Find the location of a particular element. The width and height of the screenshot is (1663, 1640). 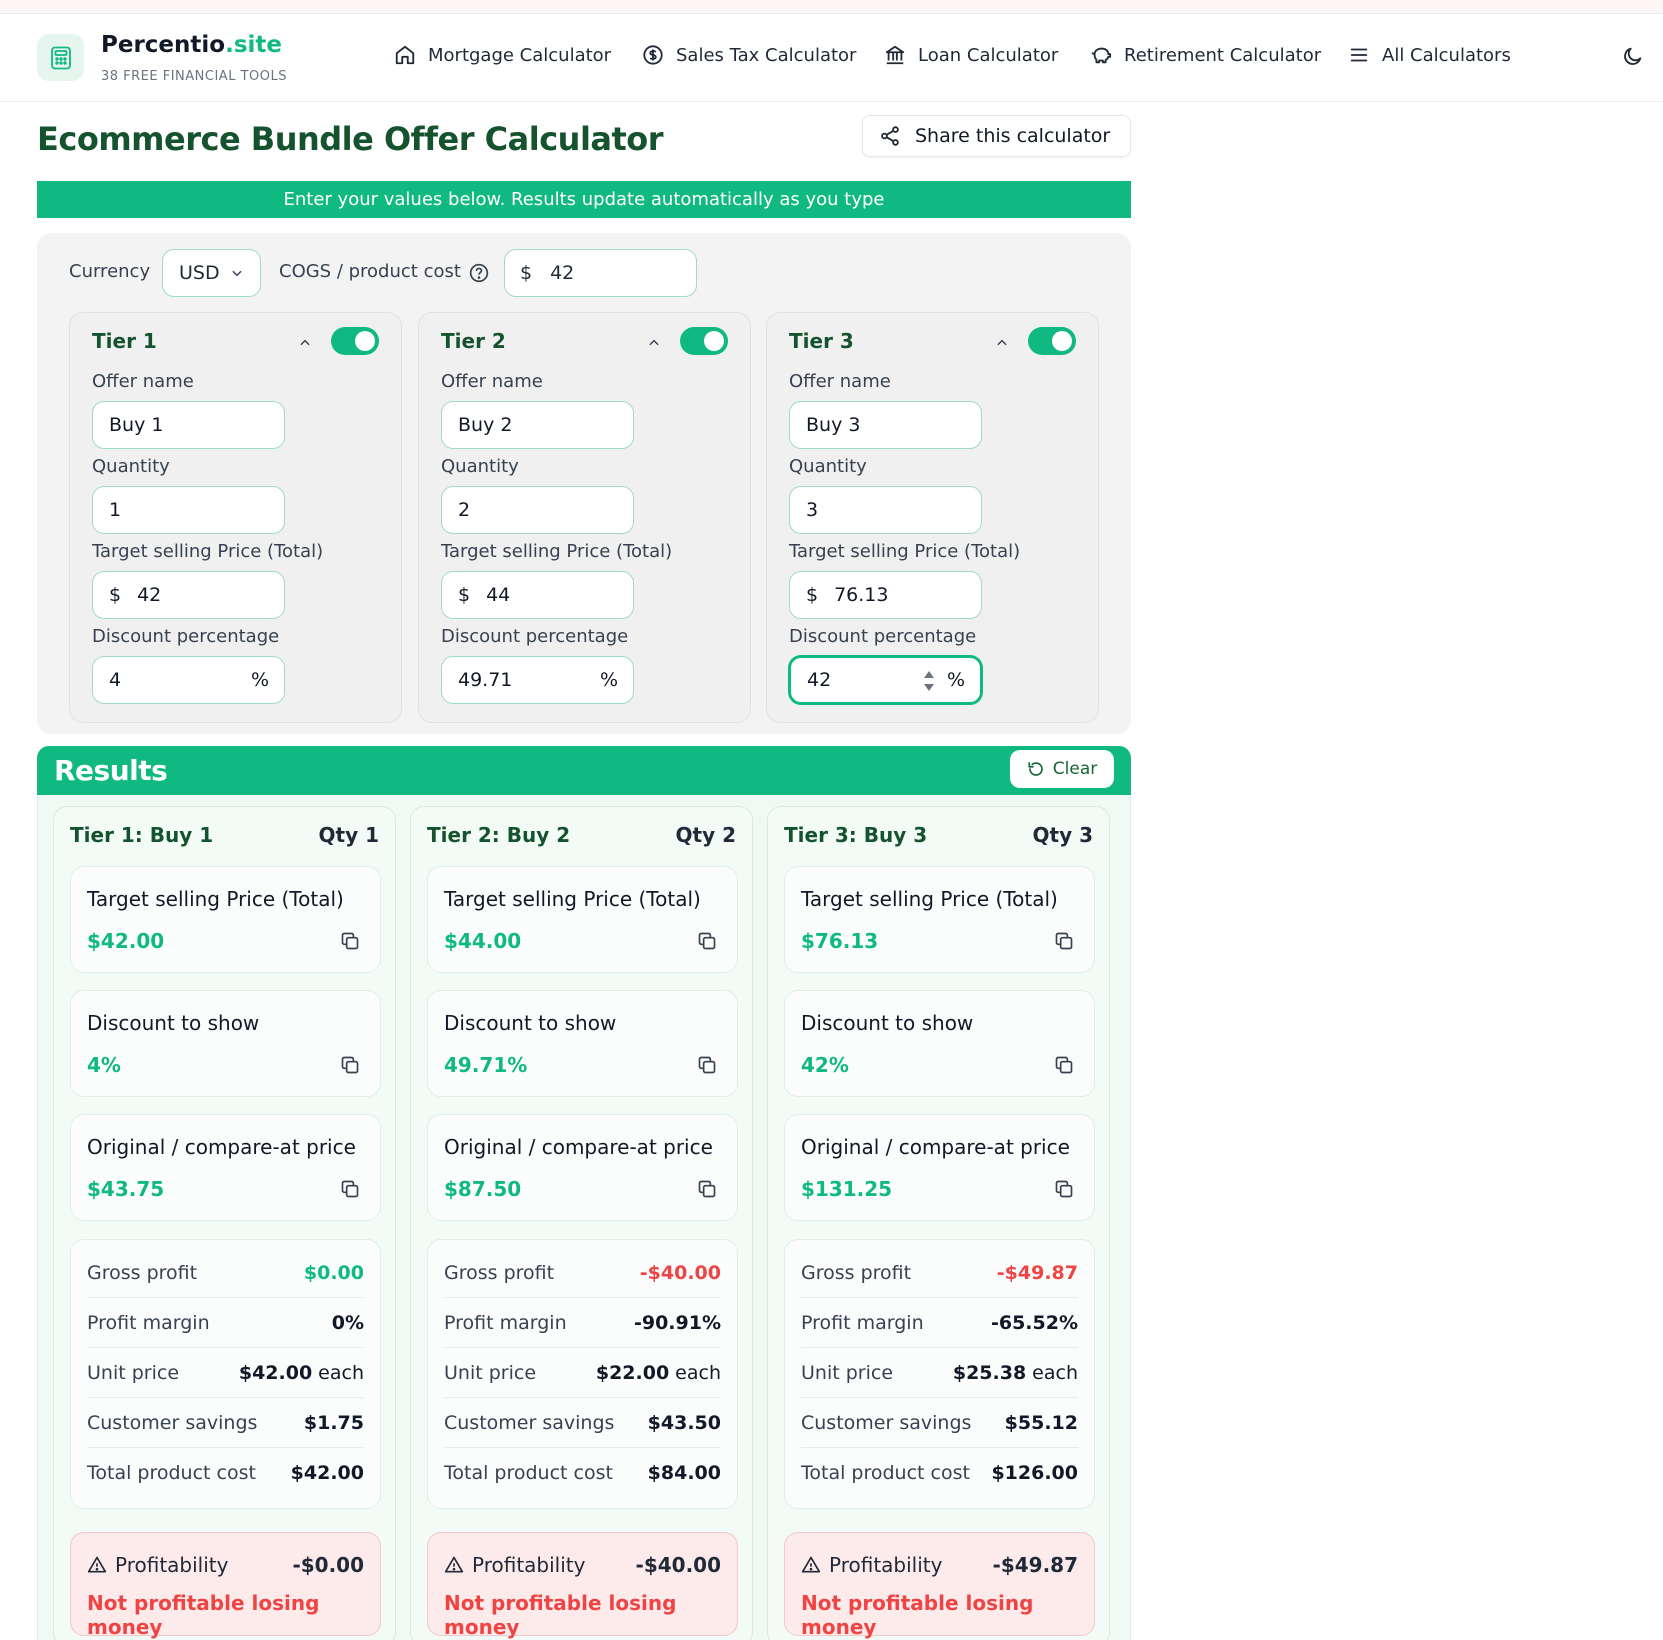

dark-mode-toggle is located at coordinates (1633, 58).